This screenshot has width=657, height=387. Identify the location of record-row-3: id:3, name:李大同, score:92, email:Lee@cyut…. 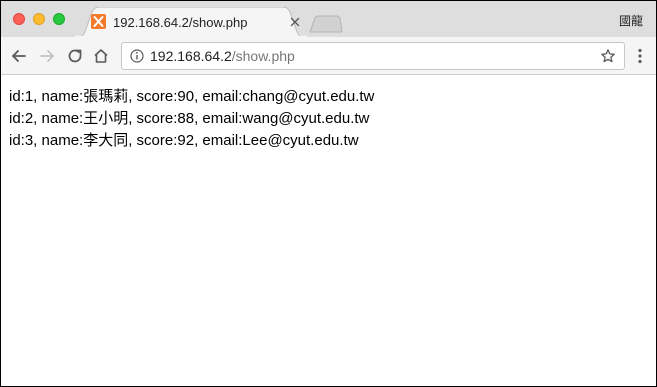
(184, 140).